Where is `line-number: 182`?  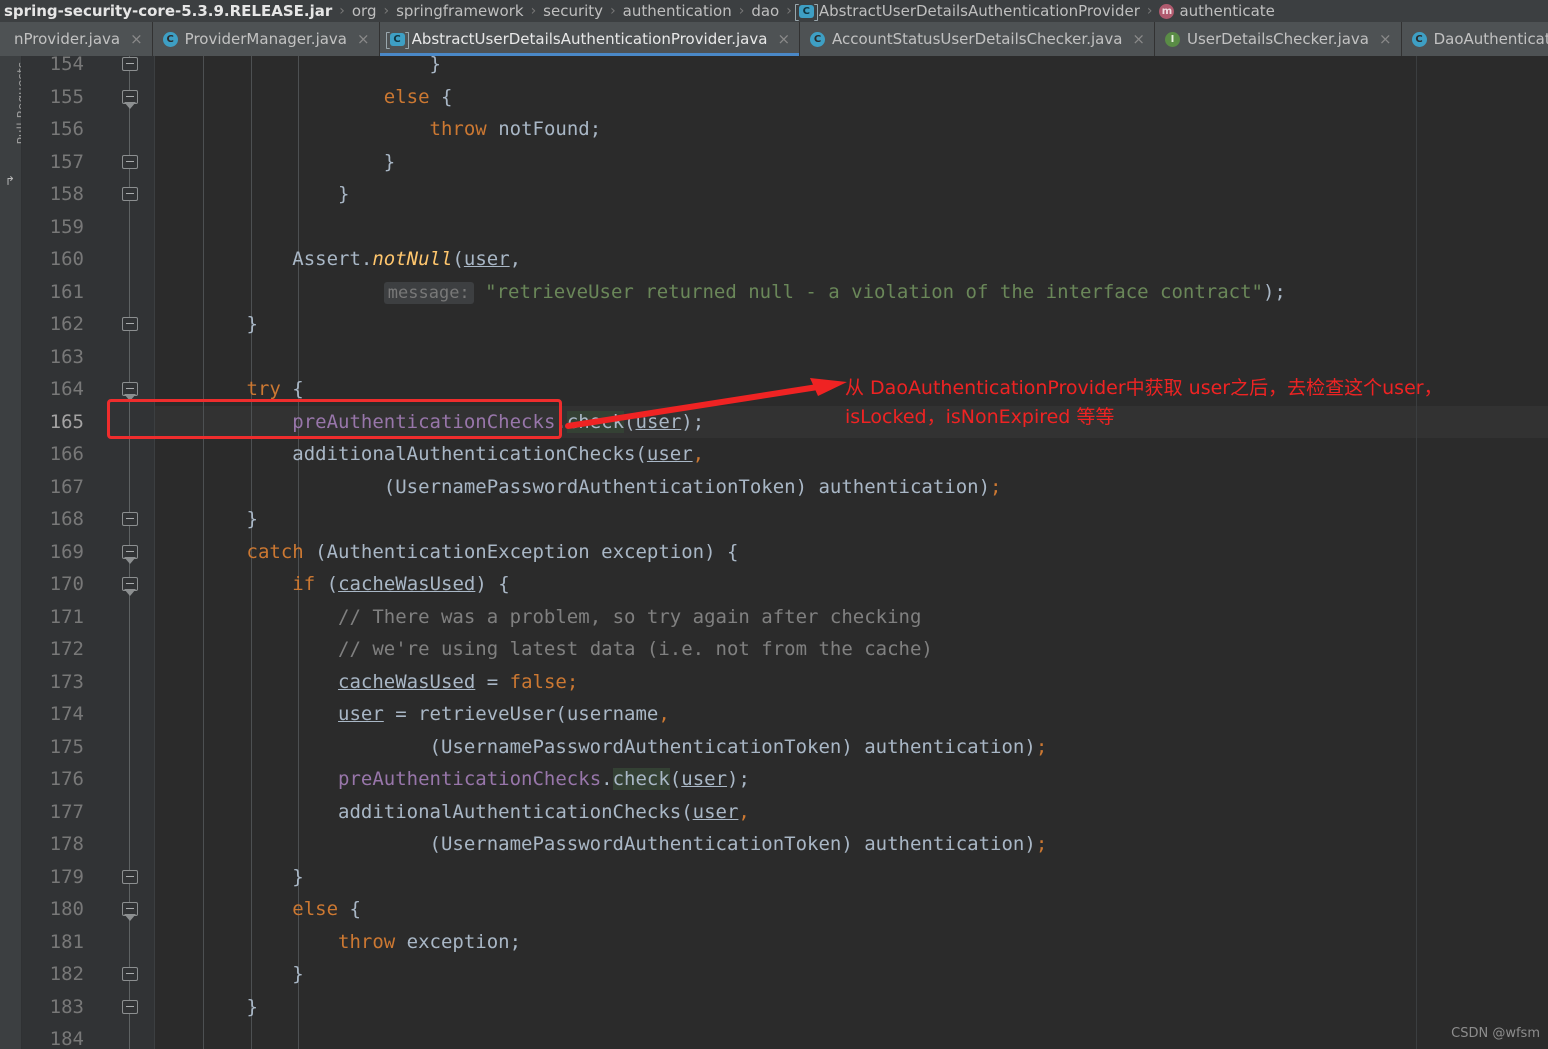 line-number: 182 is located at coordinates (66, 974).